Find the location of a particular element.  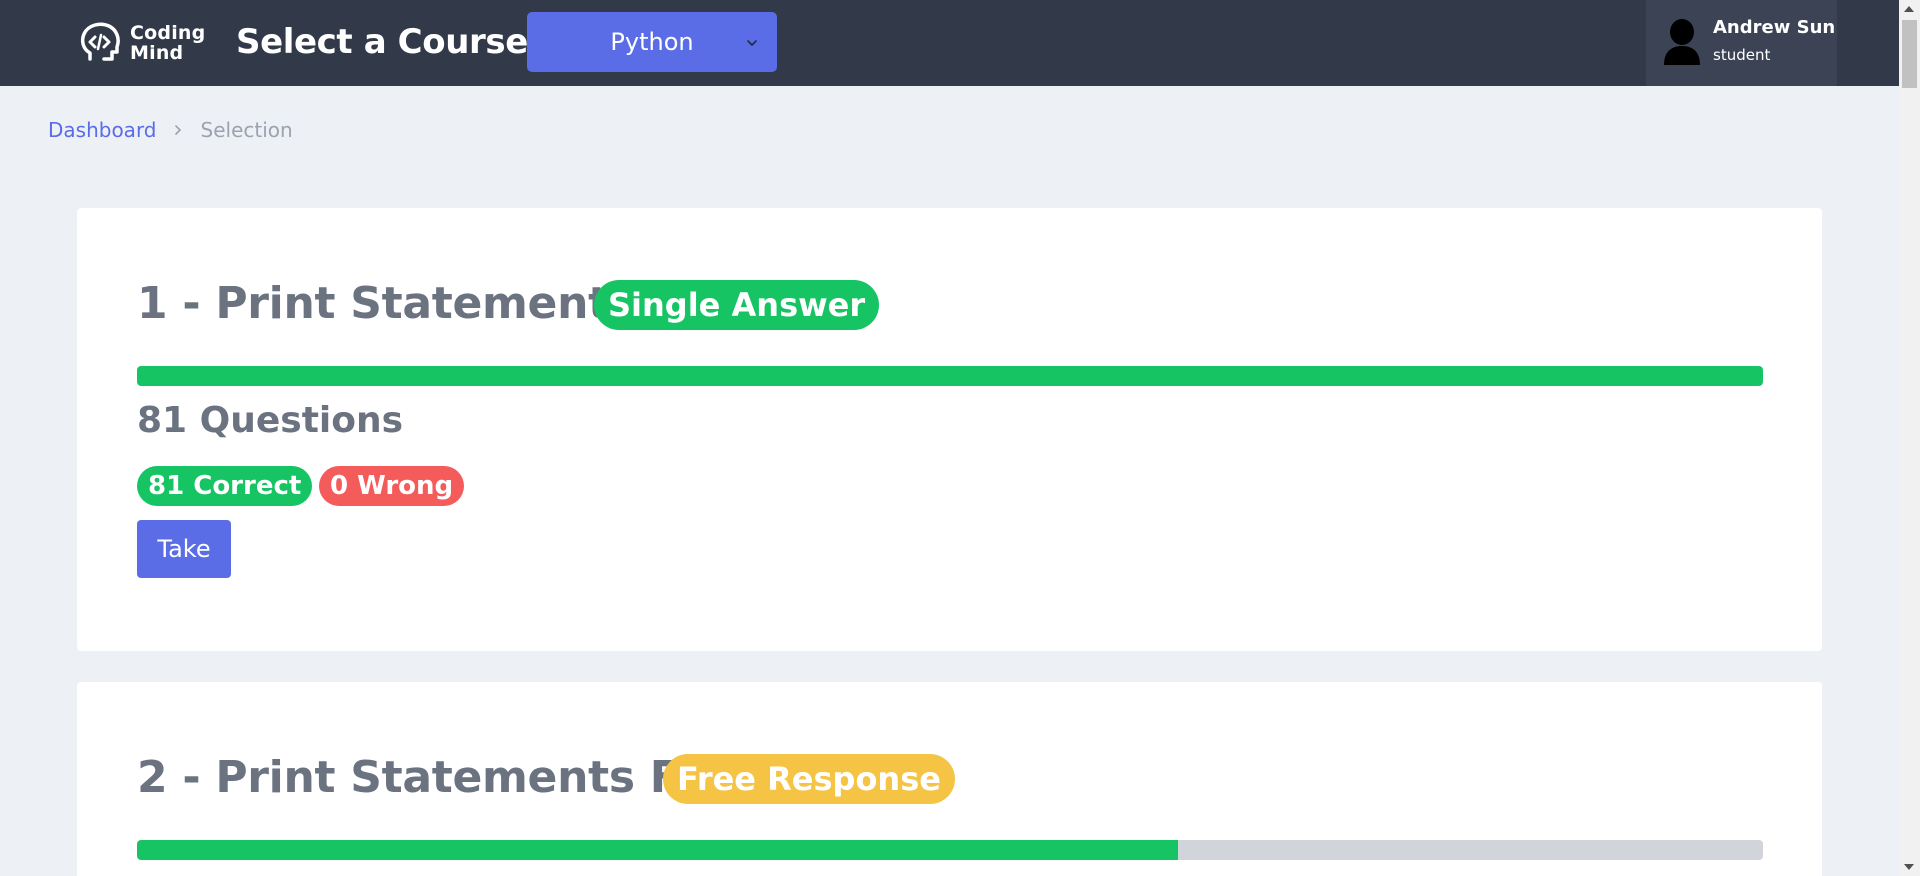

page-scrollbar is located at coordinates (1909, 438).